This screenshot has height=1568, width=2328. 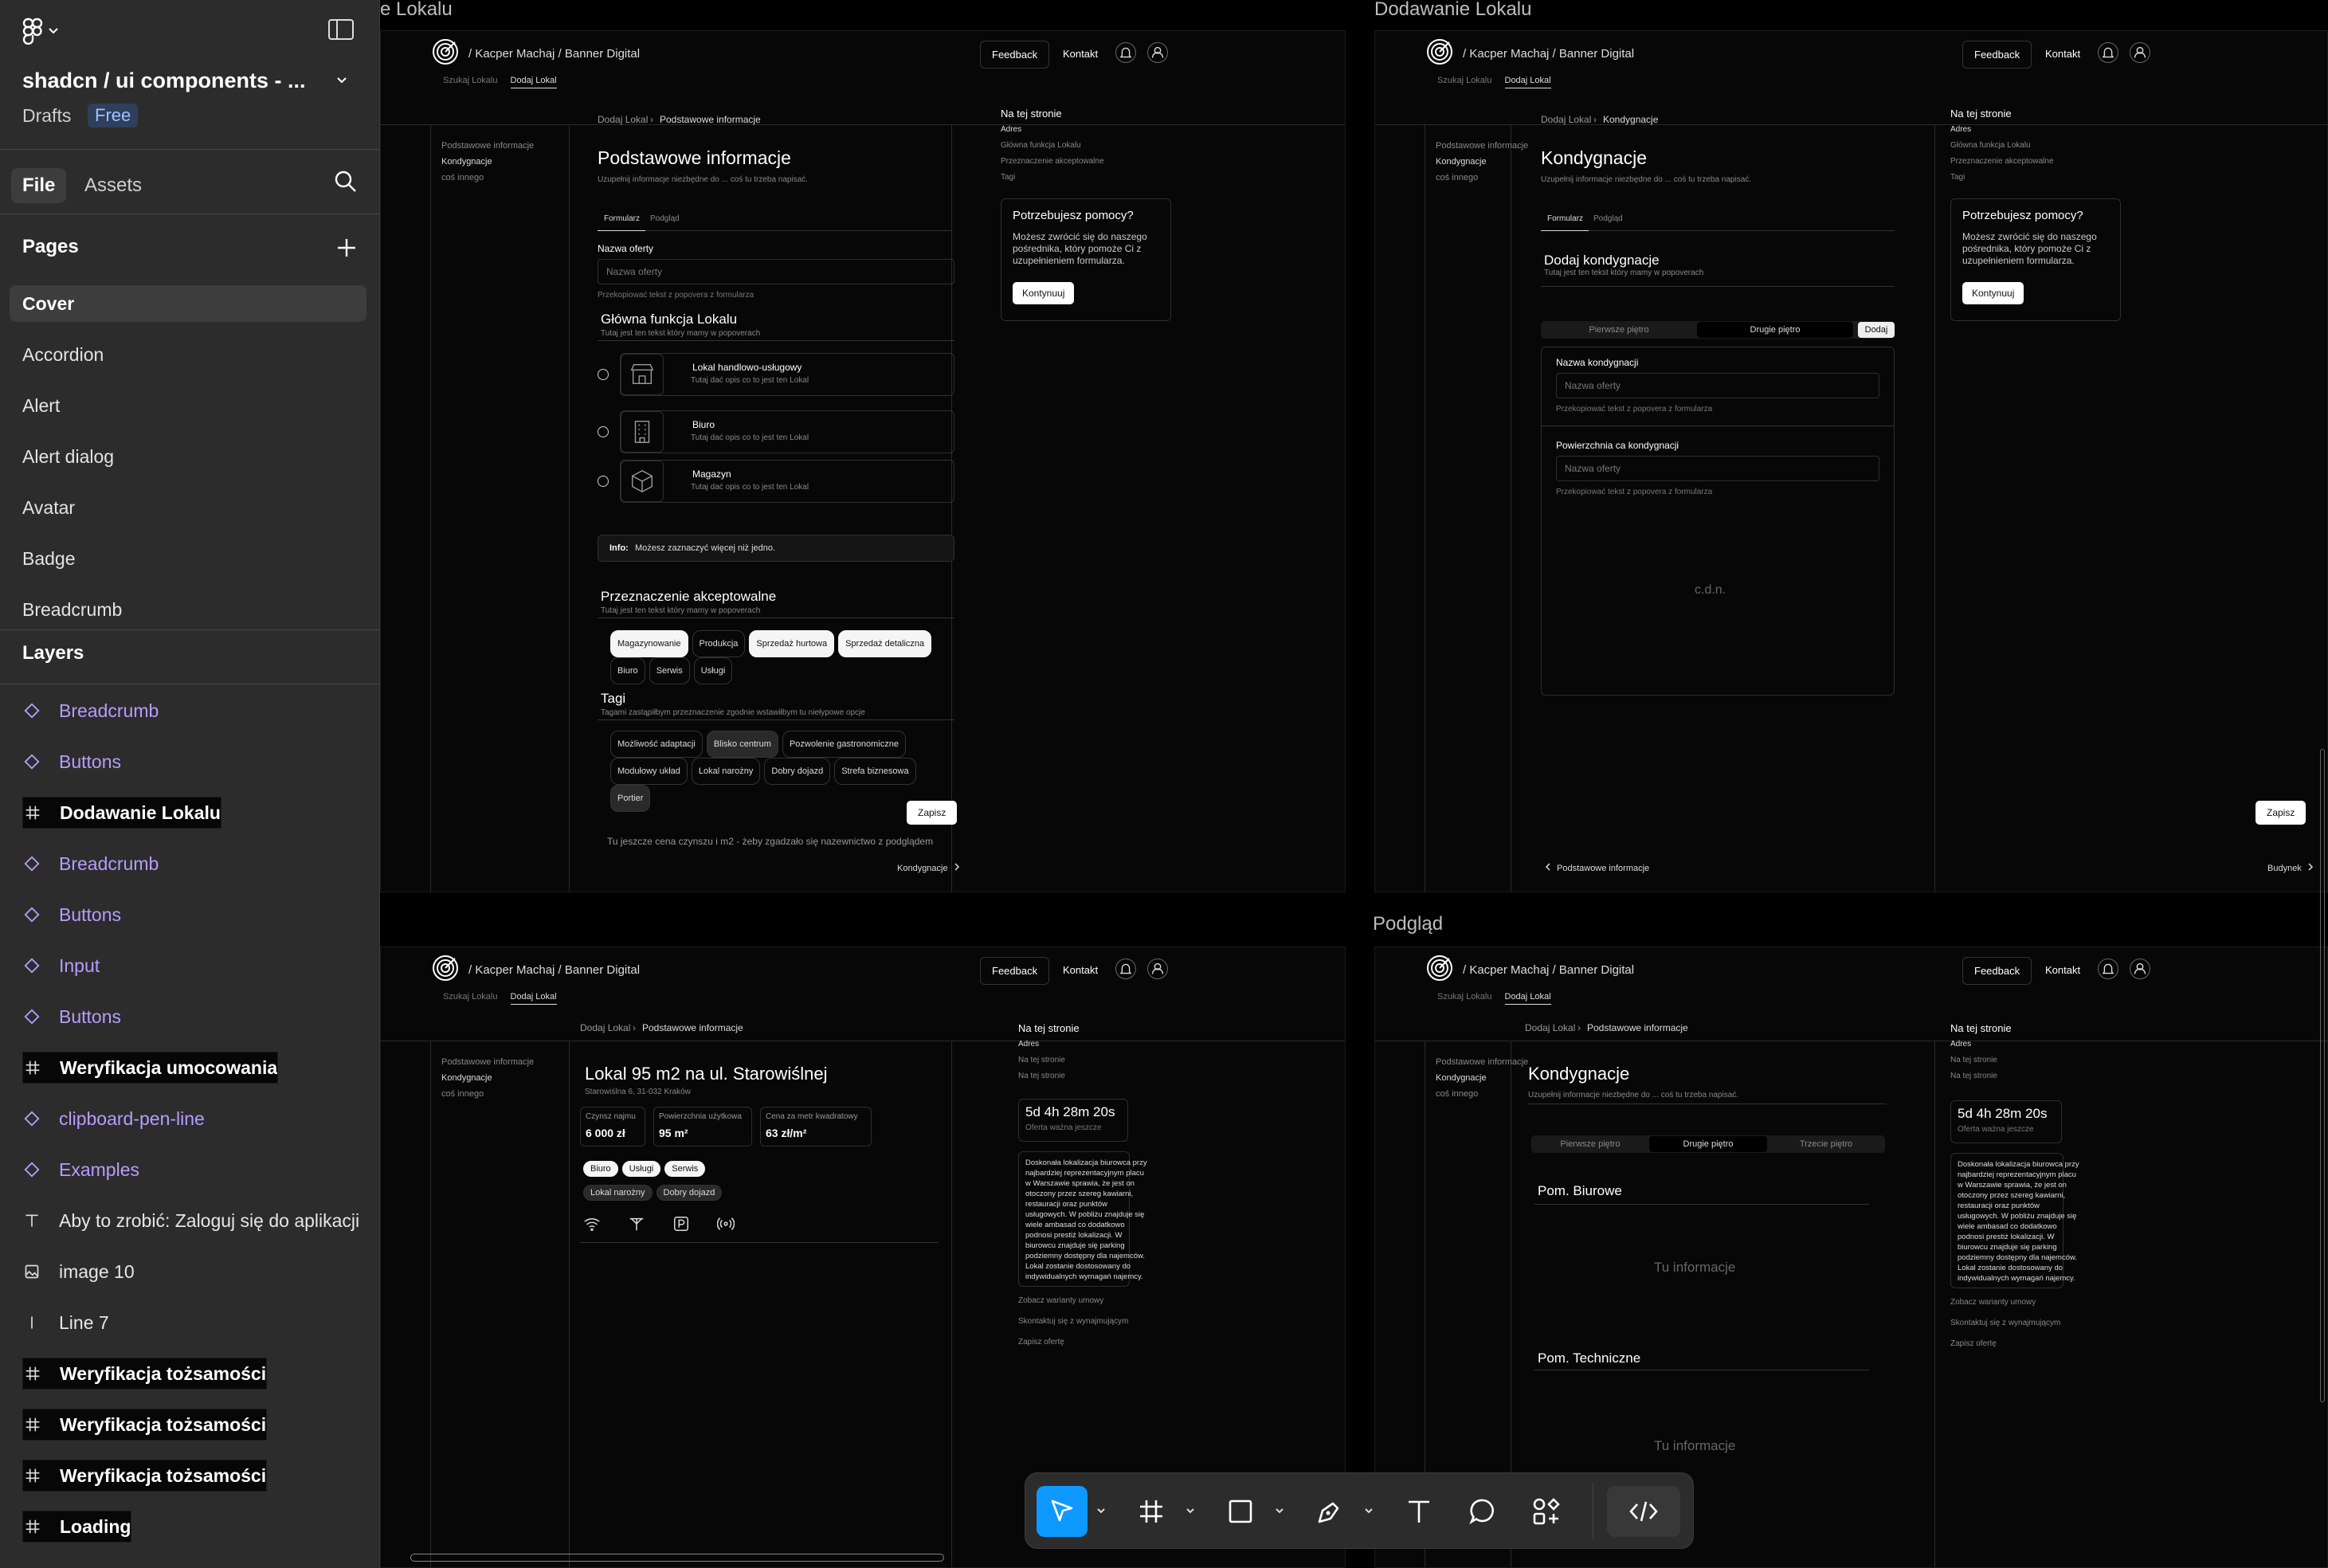 What do you see at coordinates (78, 1272) in the screenshot?
I see `layer-item: image 10` at bounding box center [78, 1272].